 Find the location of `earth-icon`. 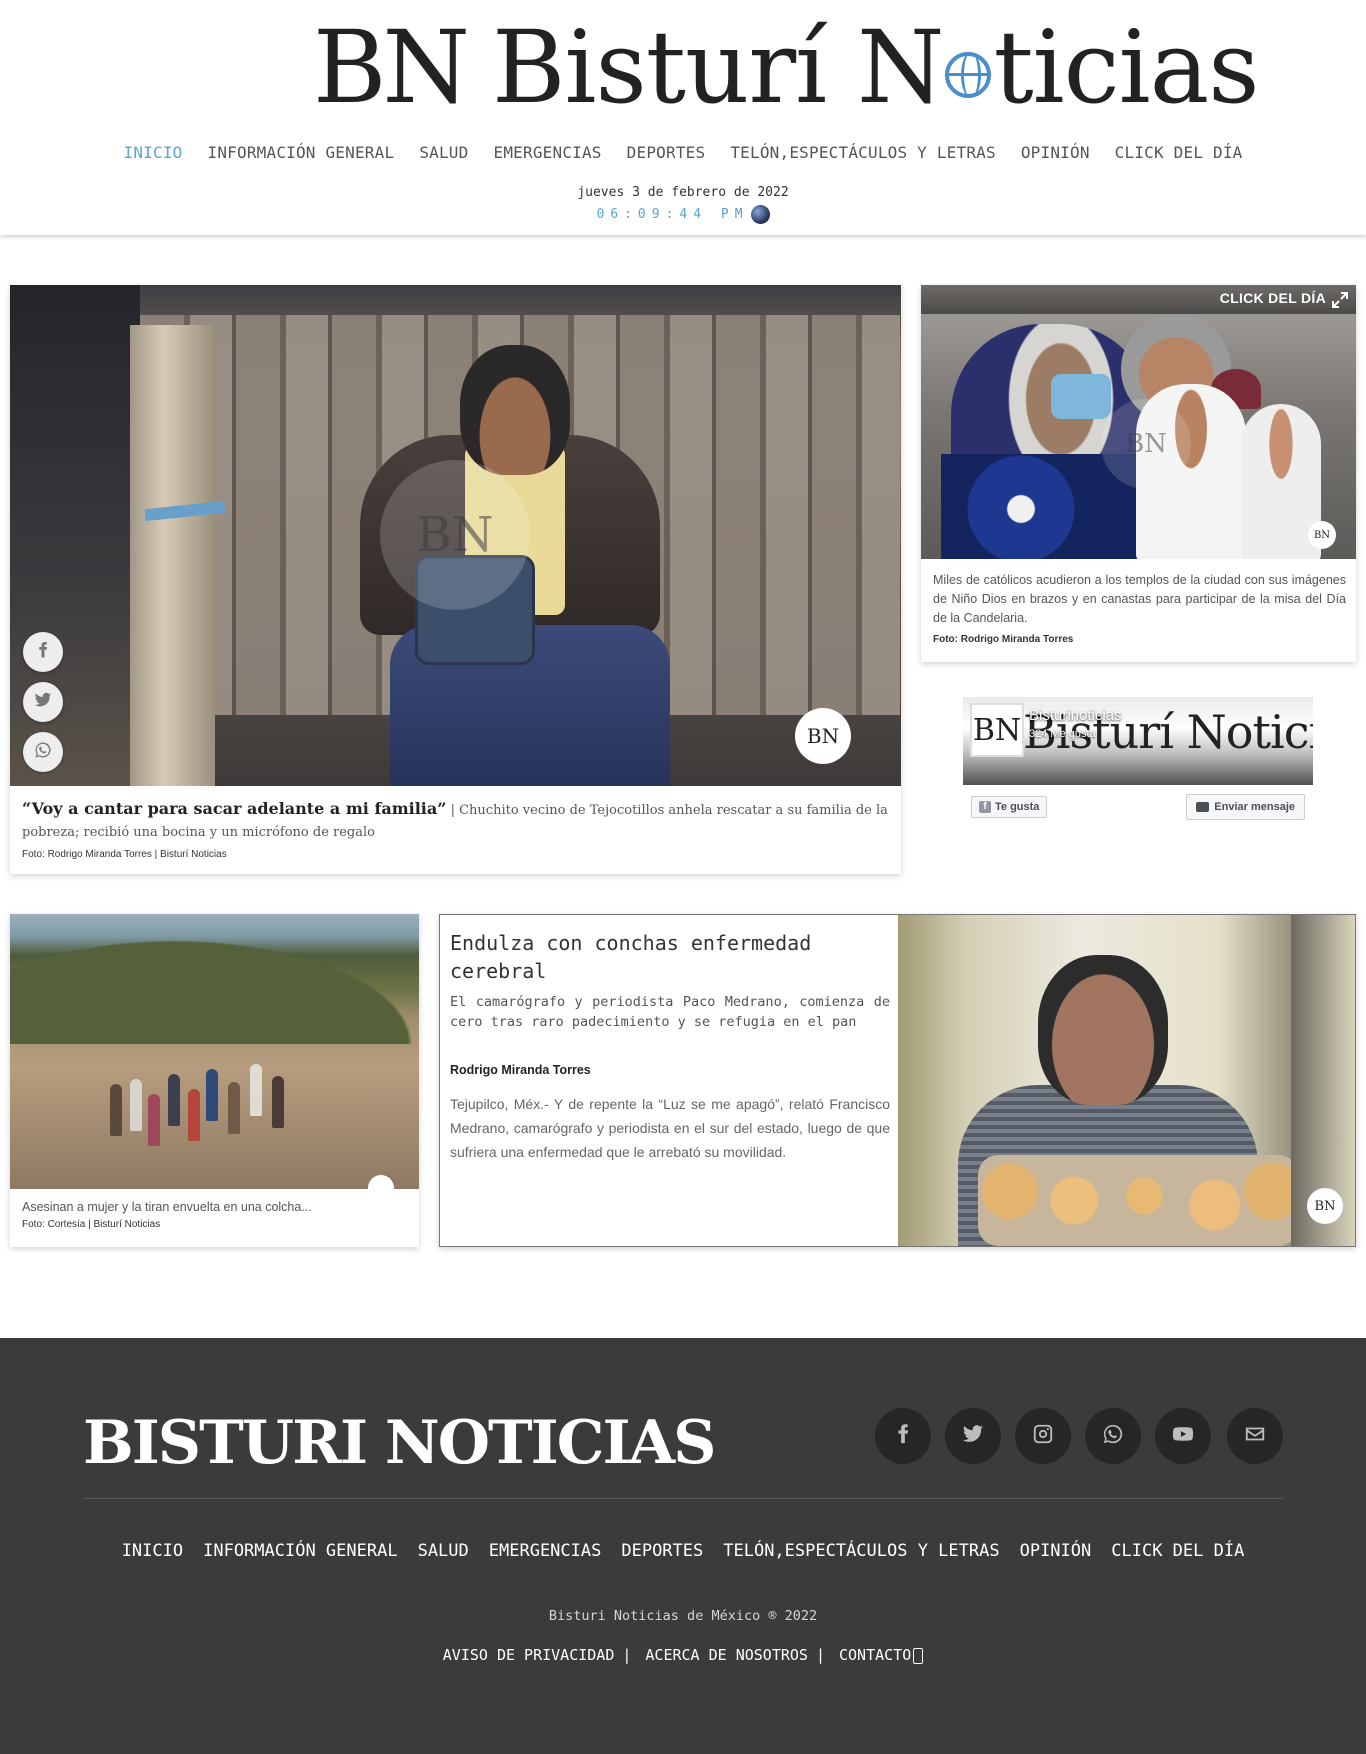

earth-icon is located at coordinates (760, 214).